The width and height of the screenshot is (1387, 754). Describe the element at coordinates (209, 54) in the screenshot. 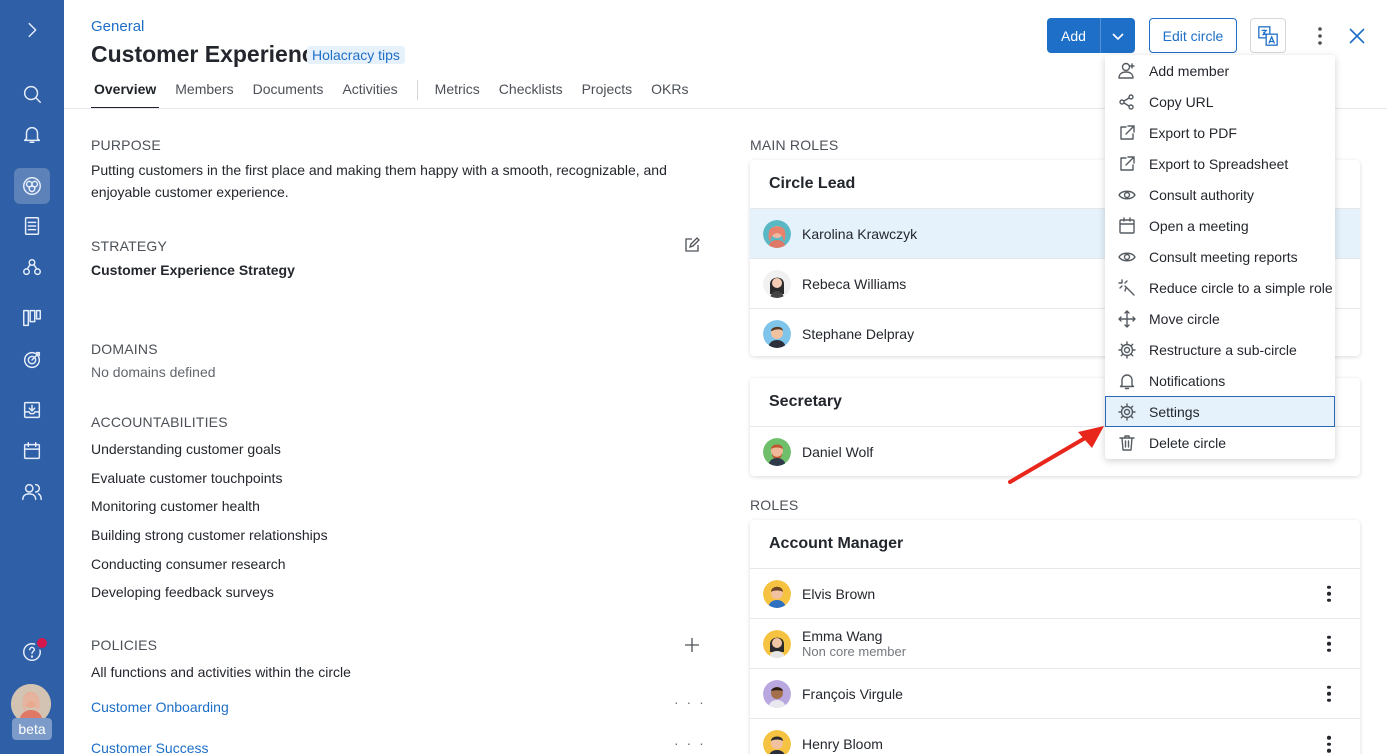

I see `page-title: Customer Experience` at that location.